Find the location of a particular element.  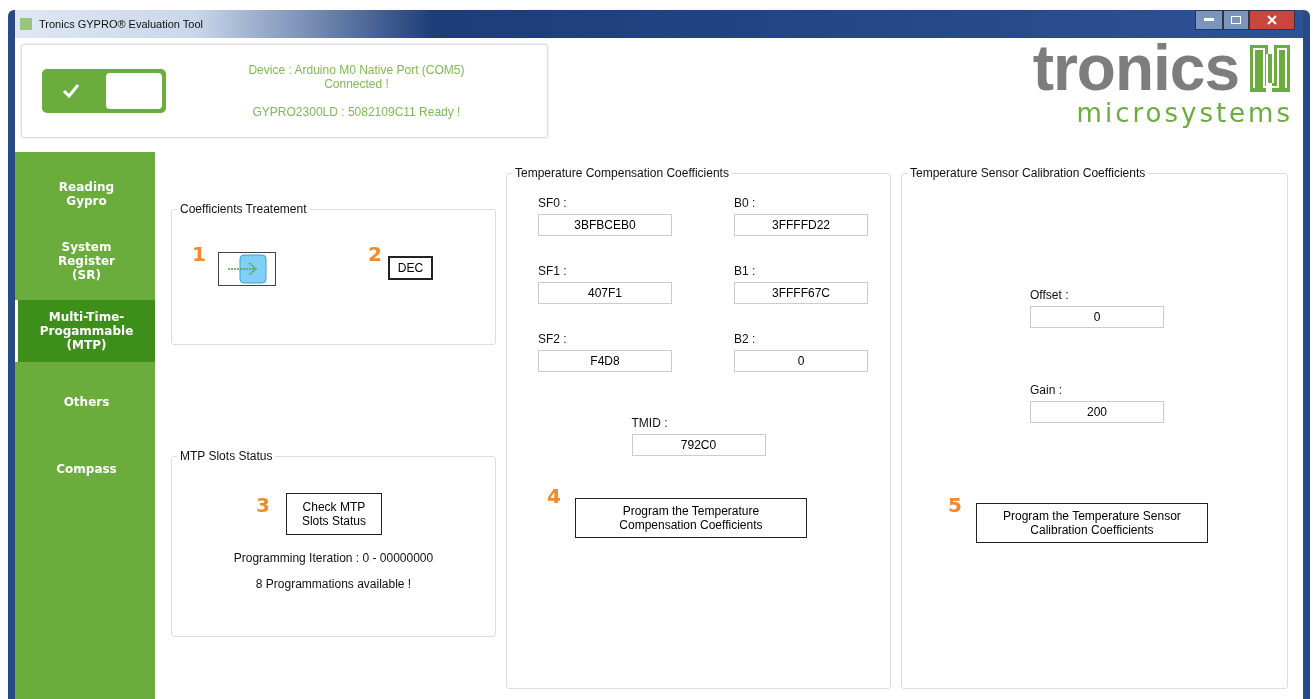

program-button: Program the Temperature Sensor Calibration Coefficients is located at coordinates (1091, 523).